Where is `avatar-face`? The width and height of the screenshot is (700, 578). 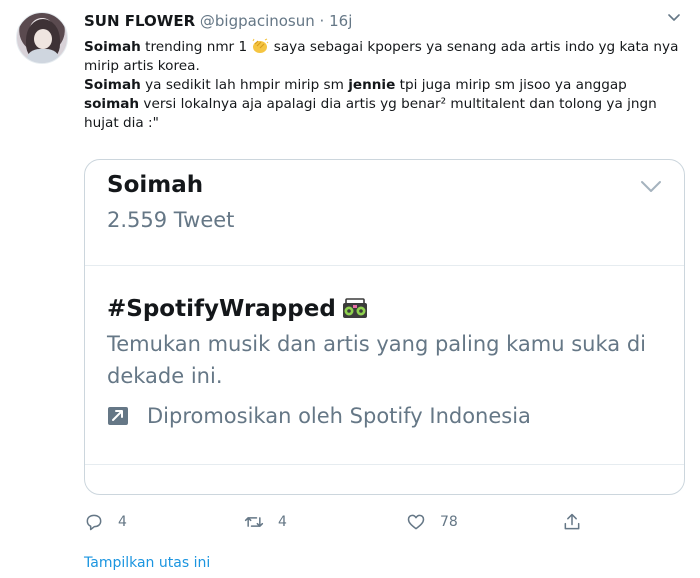
avatar-face is located at coordinates (43, 39).